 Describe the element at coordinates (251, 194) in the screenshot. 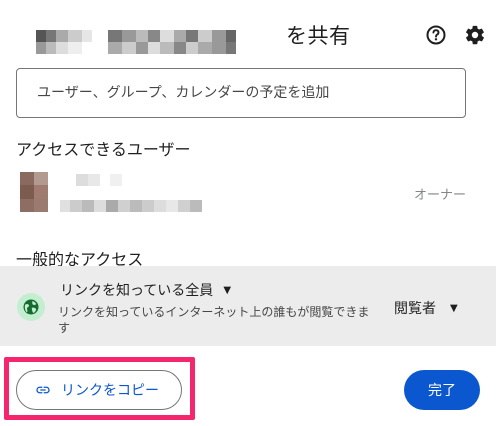

I see `owner-row: オーナー` at that location.